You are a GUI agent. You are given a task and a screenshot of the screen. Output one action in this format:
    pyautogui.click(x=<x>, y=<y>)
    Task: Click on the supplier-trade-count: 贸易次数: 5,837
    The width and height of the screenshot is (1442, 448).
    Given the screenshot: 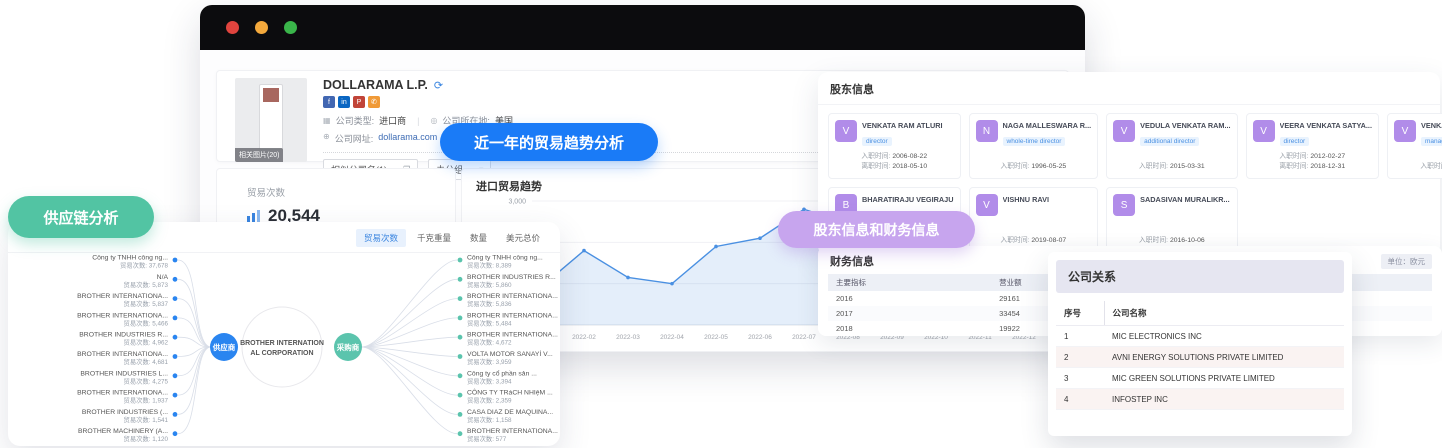 What is the action you would take?
    pyautogui.click(x=146, y=303)
    